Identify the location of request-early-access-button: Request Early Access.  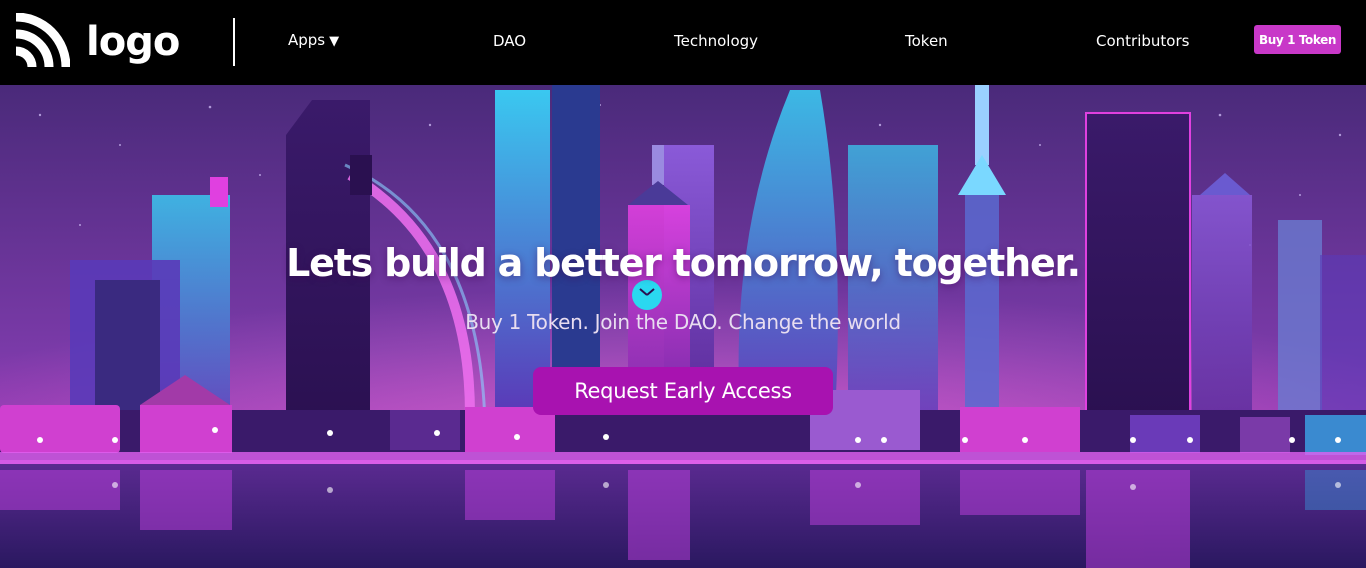
(683, 391).